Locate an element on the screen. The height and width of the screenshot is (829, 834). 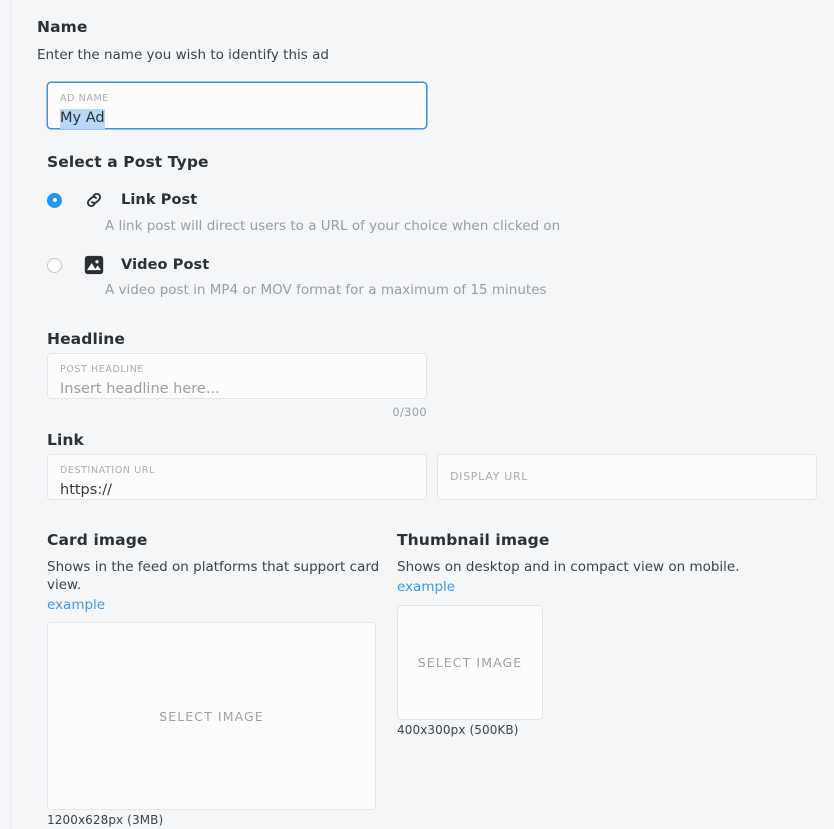
headline-section: Headline is located at coordinates (247, 339).